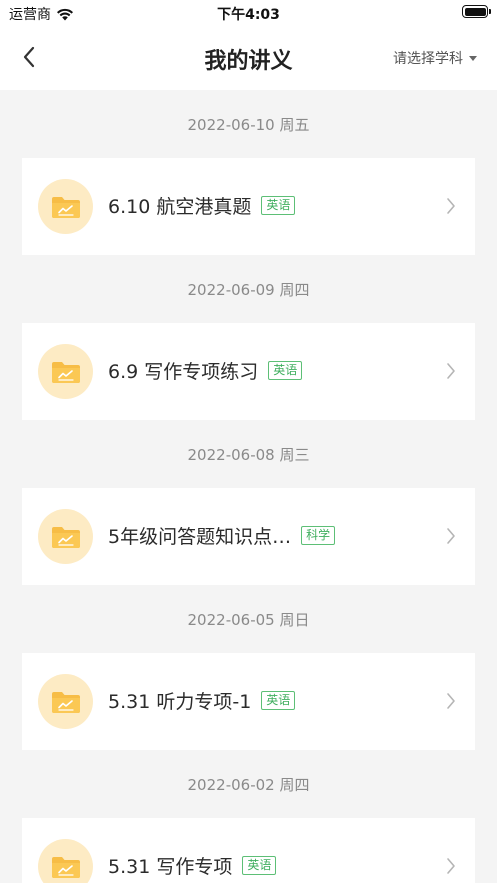 The image size is (497, 883). Describe the element at coordinates (476, 11) in the screenshot. I see `battery-icon` at that location.